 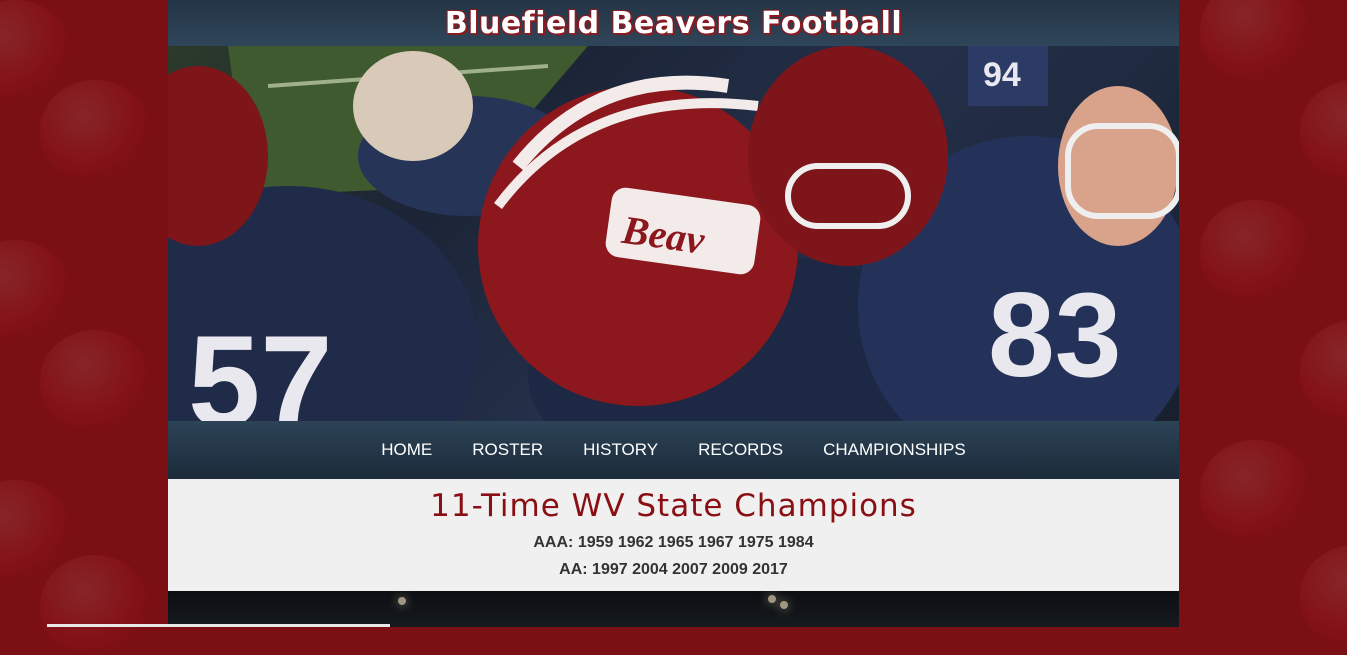 What do you see at coordinates (620, 450) in the screenshot?
I see `nav-history: HISTORY` at bounding box center [620, 450].